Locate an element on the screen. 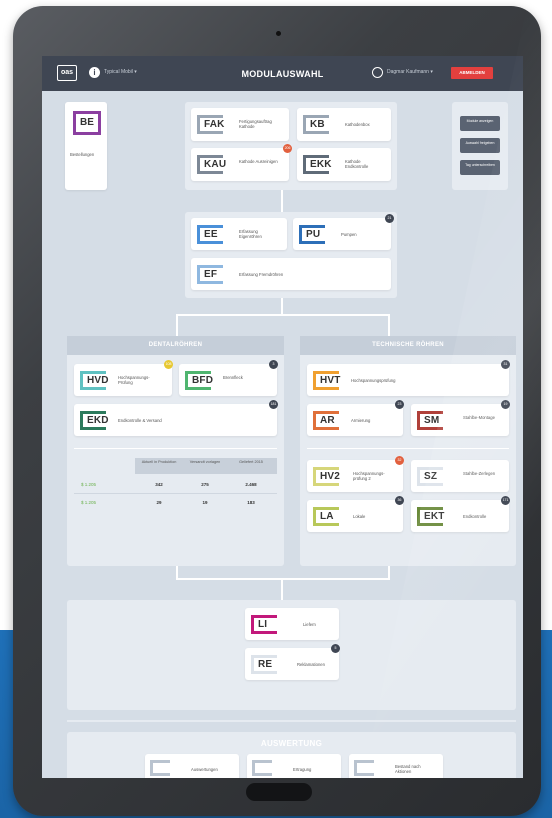  module-card-hv2: HV2 Hochspannungs-prüfung 2 32 is located at coordinates (355, 474).